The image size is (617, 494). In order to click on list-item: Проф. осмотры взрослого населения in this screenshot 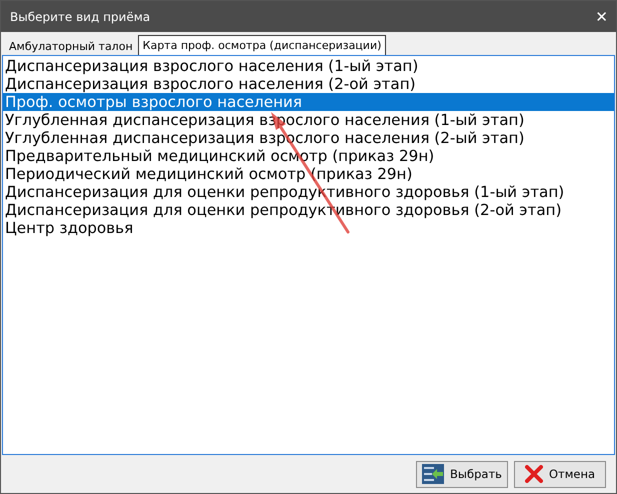, I will do `click(308, 102)`.